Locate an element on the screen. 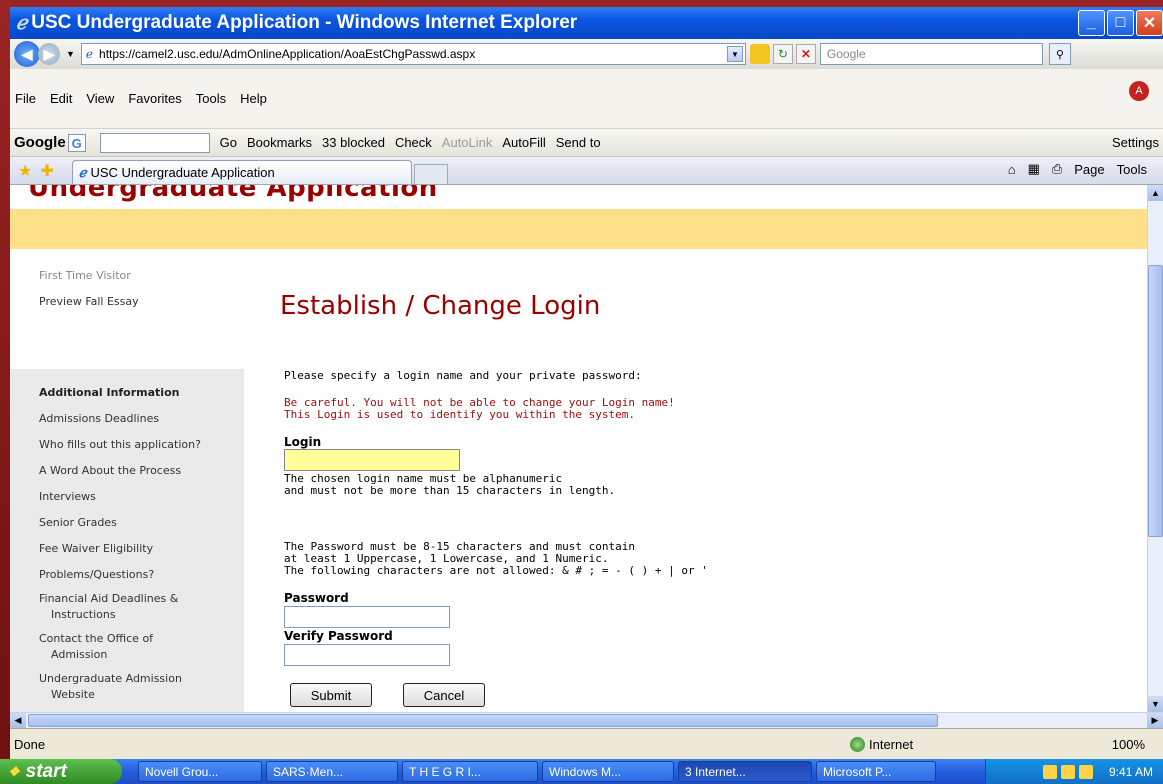  pdf-icon: A is located at coordinates (1139, 91).